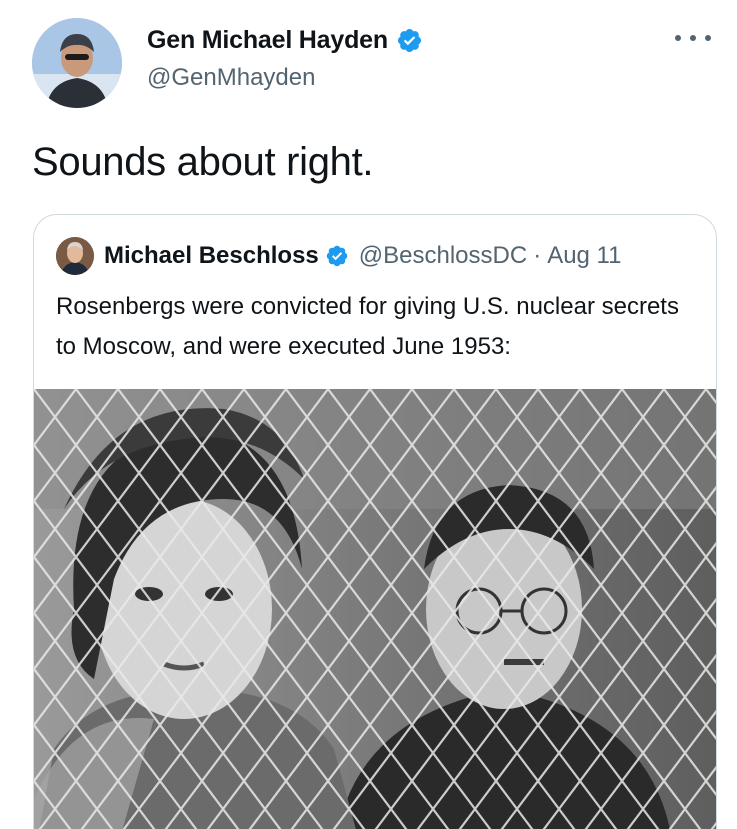 The image size is (737, 829). I want to click on quoted-author-name: Michael Beschloss, so click(211, 256).